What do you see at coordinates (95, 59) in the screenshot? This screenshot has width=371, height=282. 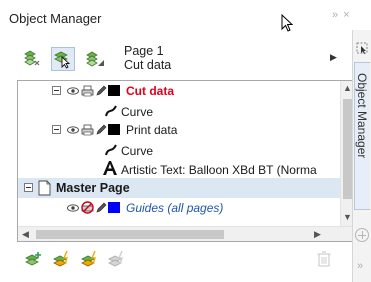 I see `layer-manager-view-icon` at bounding box center [95, 59].